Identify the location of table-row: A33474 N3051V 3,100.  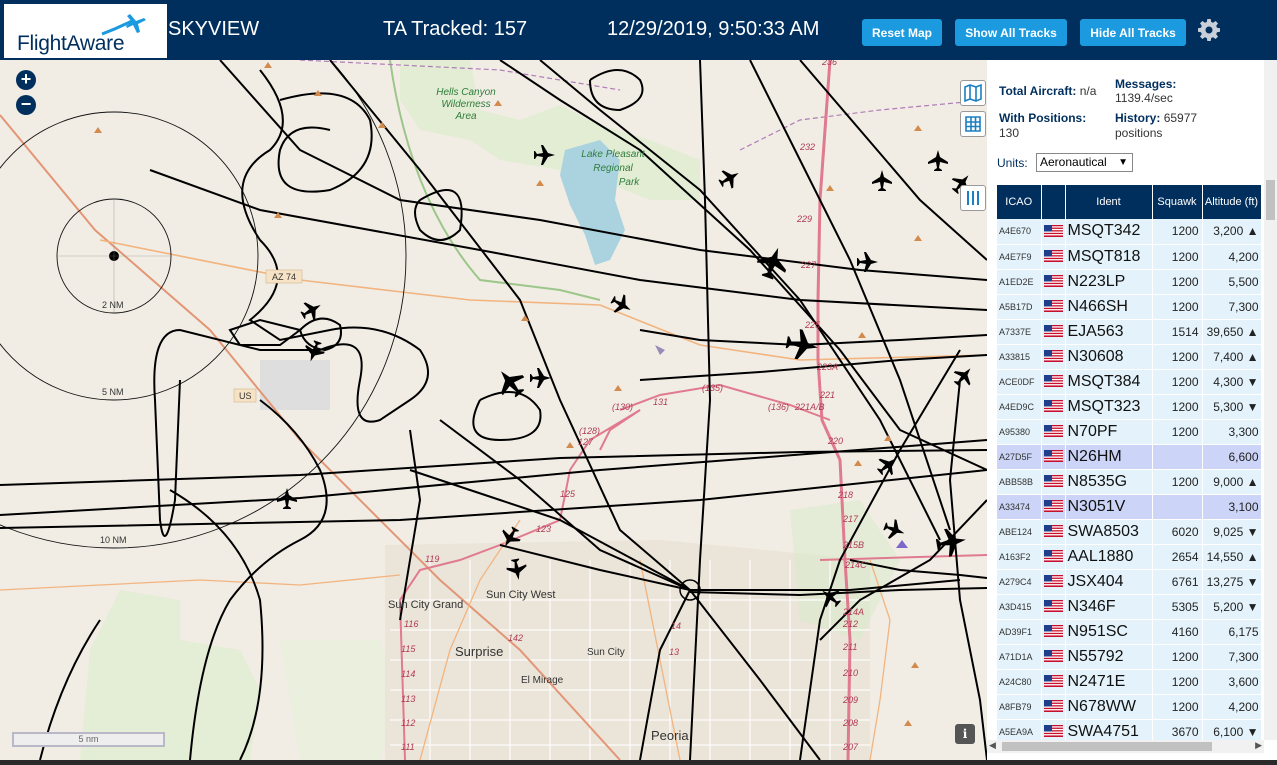
(1129, 507).